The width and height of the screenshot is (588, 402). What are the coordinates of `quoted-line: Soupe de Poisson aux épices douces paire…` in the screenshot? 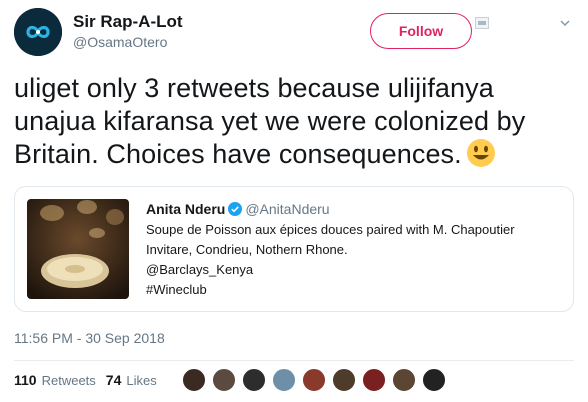 It's located at (330, 229).